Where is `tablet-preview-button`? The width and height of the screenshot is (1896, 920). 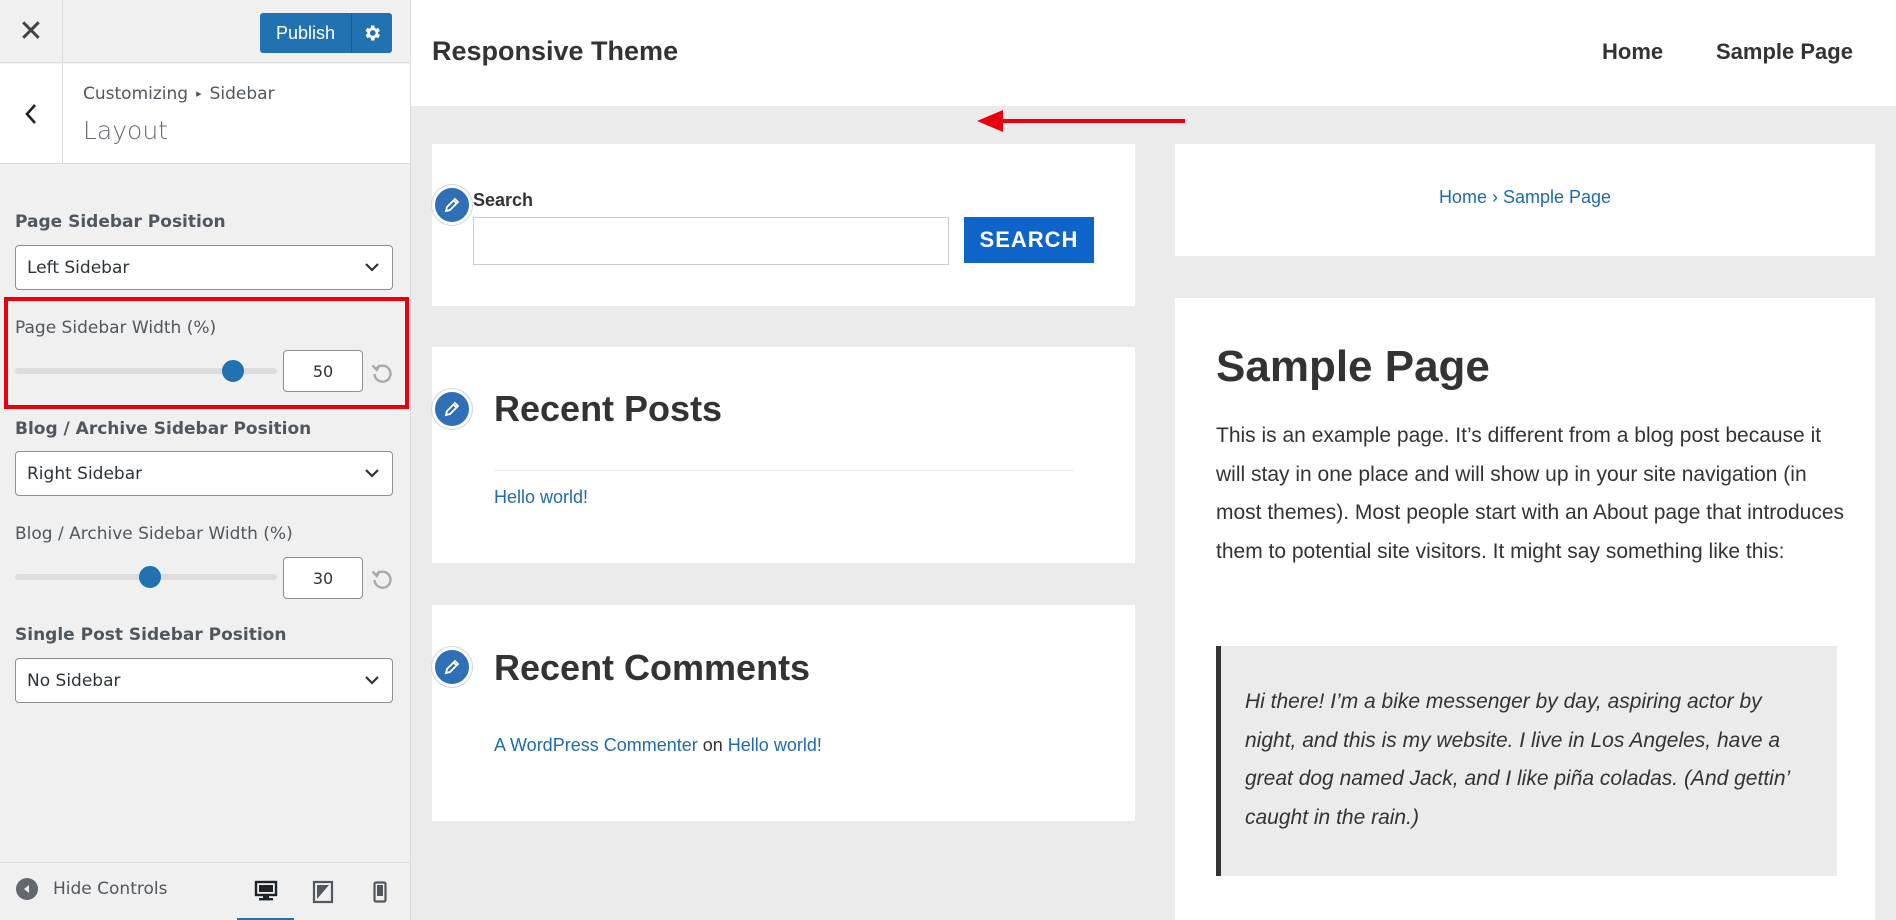 tablet-preview-button is located at coordinates (322, 891).